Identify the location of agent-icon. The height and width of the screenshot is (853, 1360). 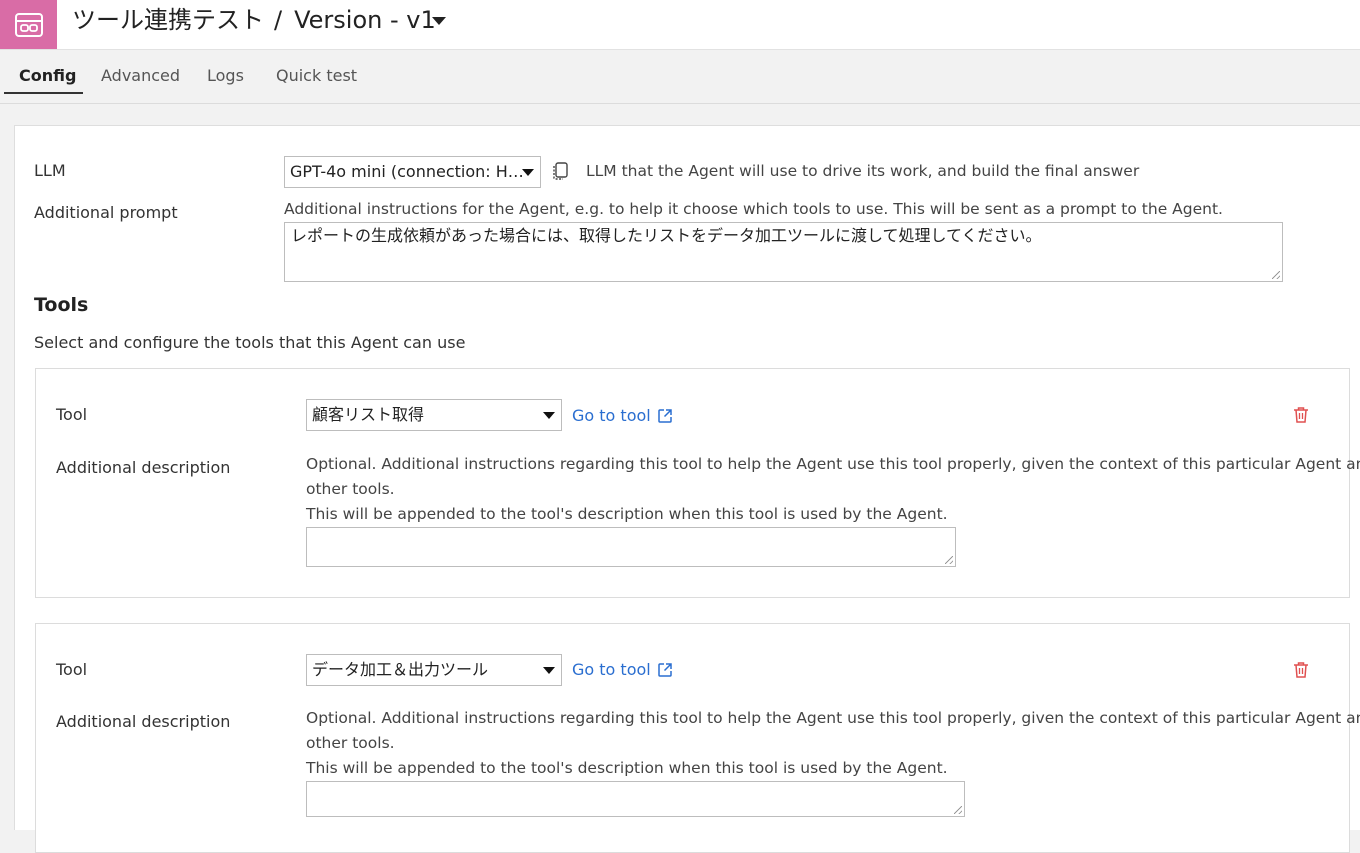
(28, 24).